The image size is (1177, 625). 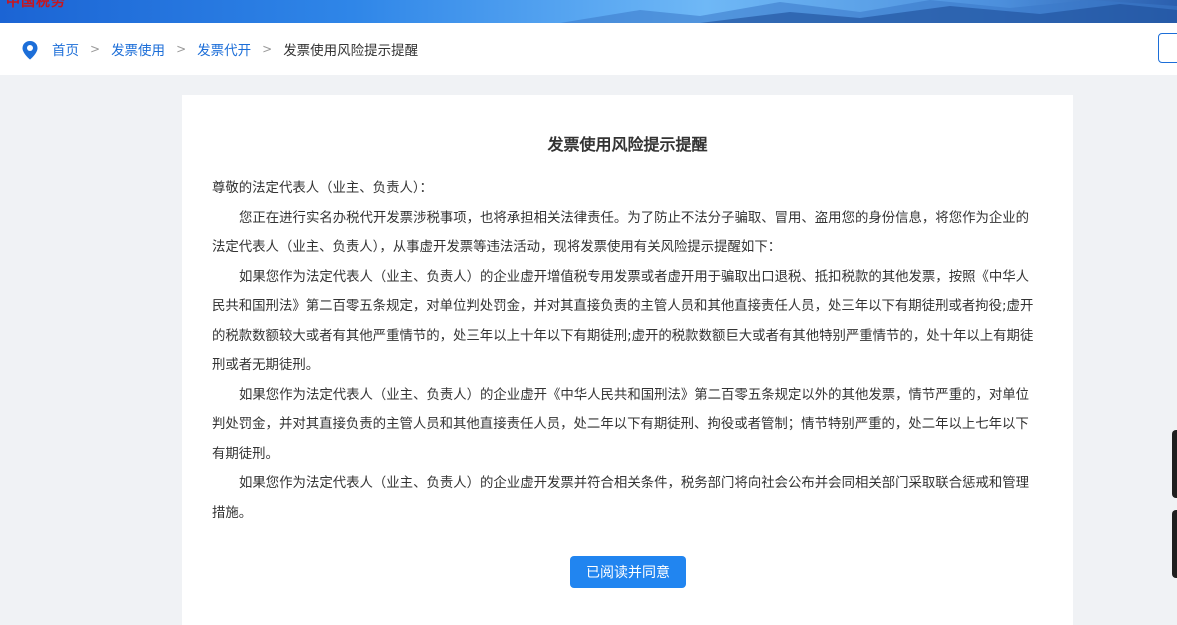 What do you see at coordinates (588, 49) in the screenshot?
I see `breadcrumb-bar: 首页 > 发票使用 > 发票代开 > 发票使用风险提示提醒` at bounding box center [588, 49].